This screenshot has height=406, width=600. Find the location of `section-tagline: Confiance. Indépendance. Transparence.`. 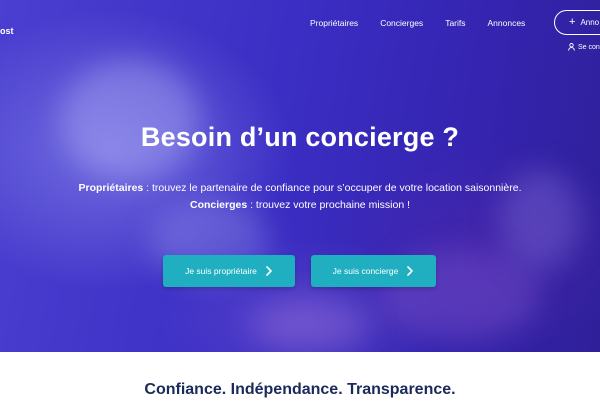

section-tagline: Confiance. Indépendance. Transparence. is located at coordinates (300, 389).